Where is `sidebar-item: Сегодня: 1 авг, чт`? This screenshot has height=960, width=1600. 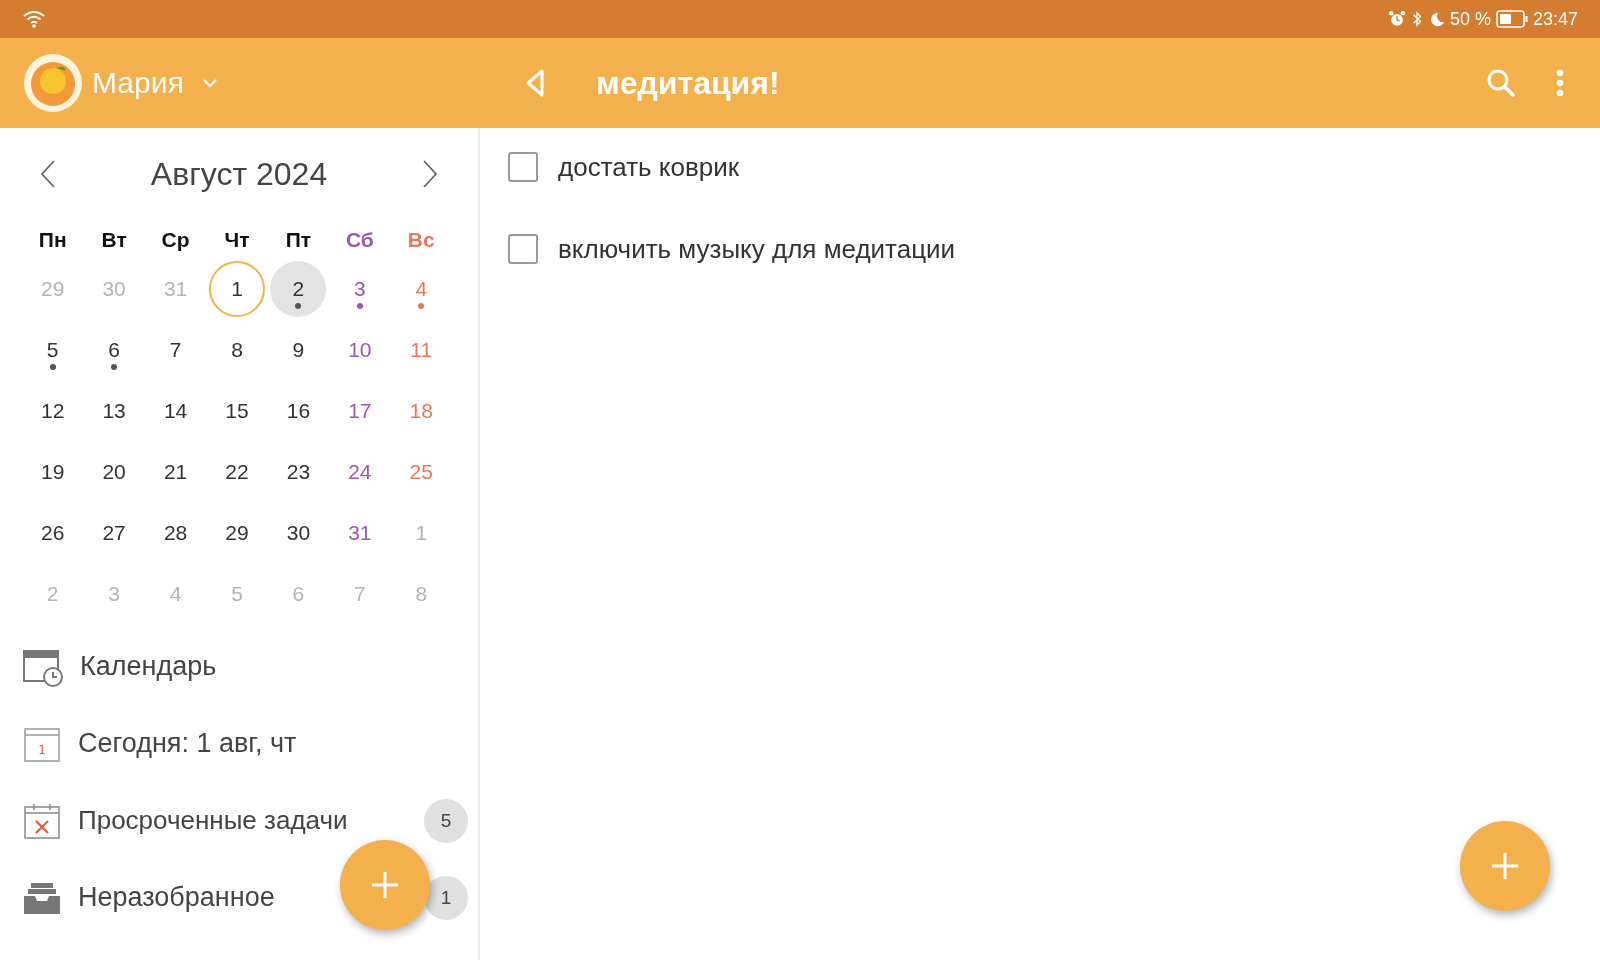 sidebar-item: Сегодня: 1 авг, чт is located at coordinates (187, 743).